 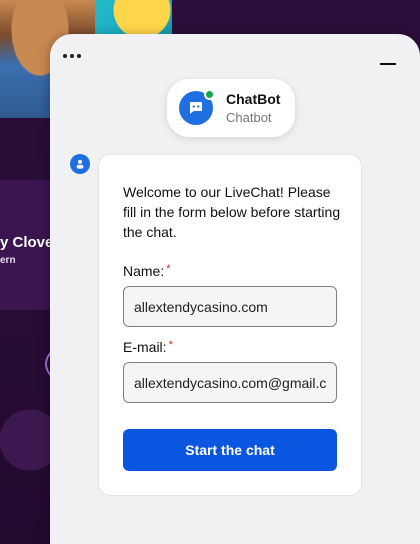 What do you see at coordinates (145, 347) in the screenshot?
I see `email-label-text: E-mail:` at bounding box center [145, 347].